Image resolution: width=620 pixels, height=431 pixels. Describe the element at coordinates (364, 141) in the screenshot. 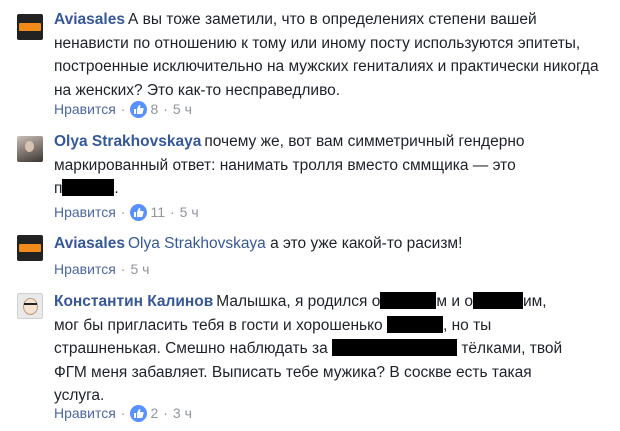

I see `comment-text: почему же, вот вам симметричный гендерно` at that location.